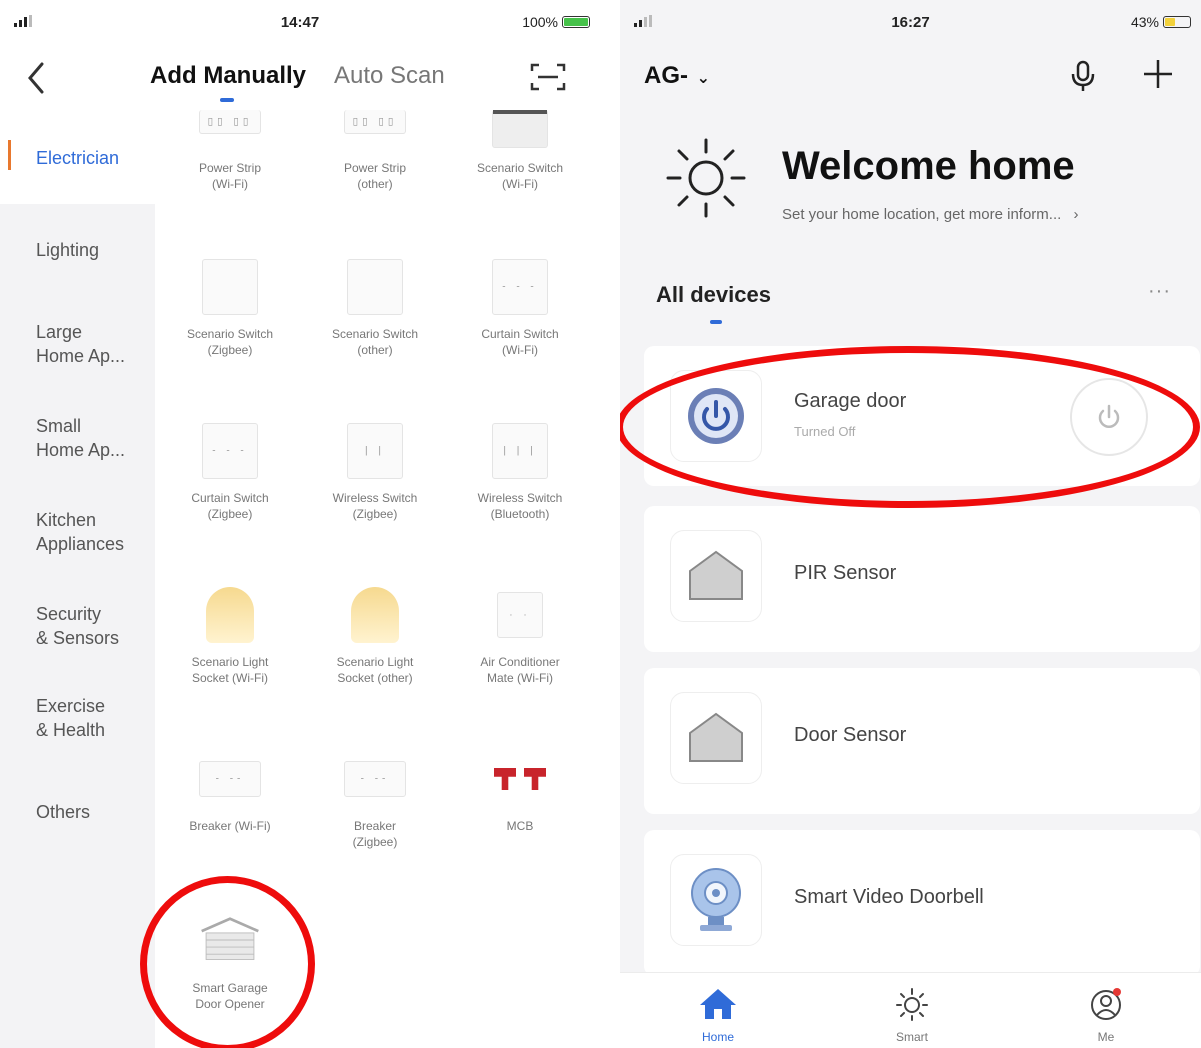 Image resolution: width=1201 pixels, height=1048 pixels. Describe the element at coordinates (677, 76) in the screenshot. I see `home-selector: AG- ⌄` at that location.